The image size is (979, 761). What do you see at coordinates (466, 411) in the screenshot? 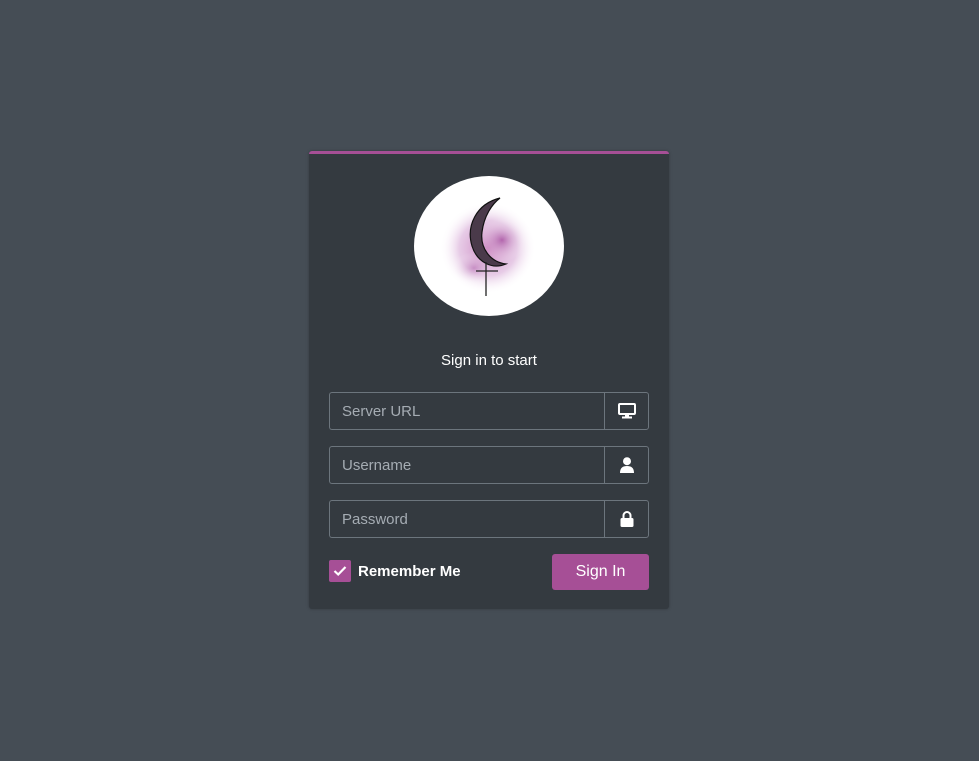
I see `server-url-input` at bounding box center [466, 411].